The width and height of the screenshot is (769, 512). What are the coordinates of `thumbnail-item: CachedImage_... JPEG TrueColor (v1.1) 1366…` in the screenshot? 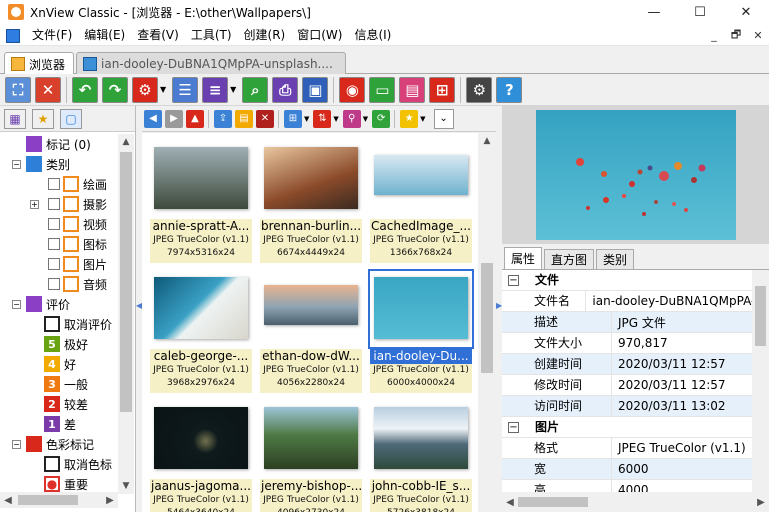 It's located at (421, 203).